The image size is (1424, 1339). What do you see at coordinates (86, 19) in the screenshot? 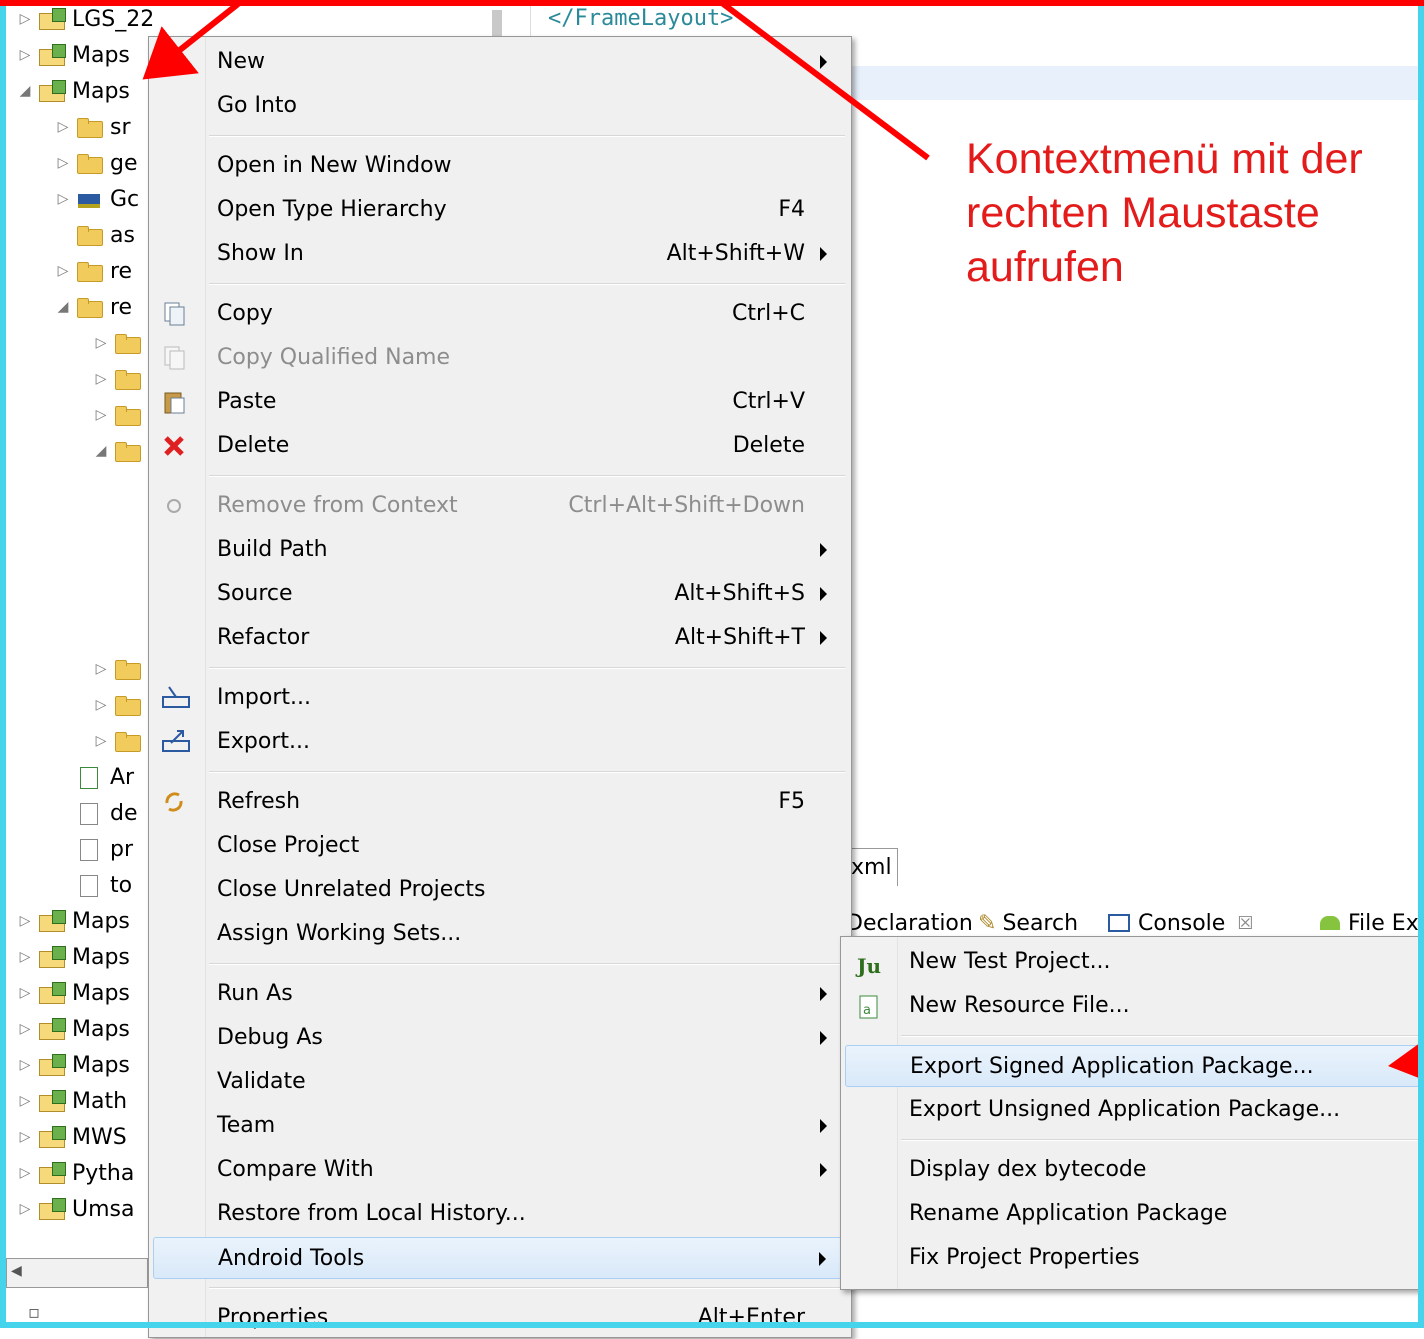
I see `tree-item: ▷ LGS_22` at bounding box center [86, 19].